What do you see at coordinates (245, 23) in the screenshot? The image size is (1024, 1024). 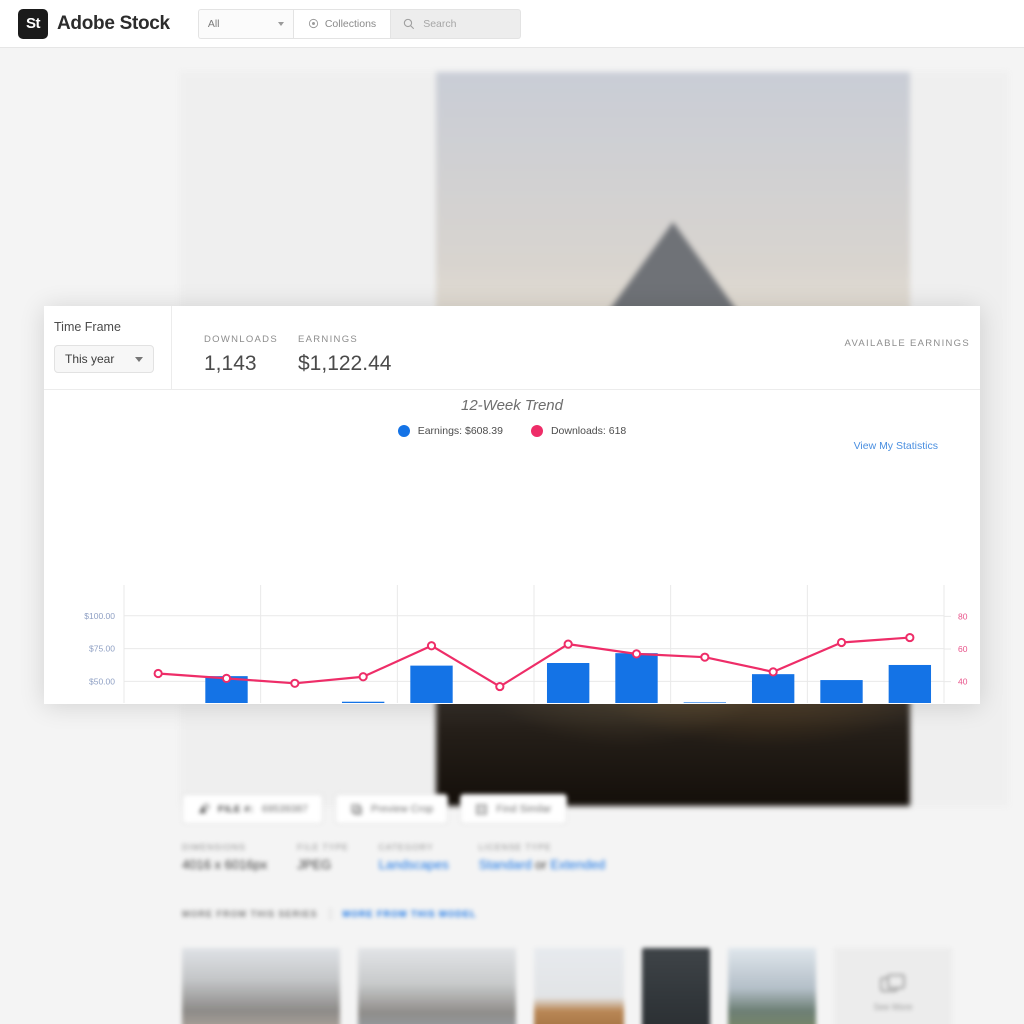 I see `category-select: All` at bounding box center [245, 23].